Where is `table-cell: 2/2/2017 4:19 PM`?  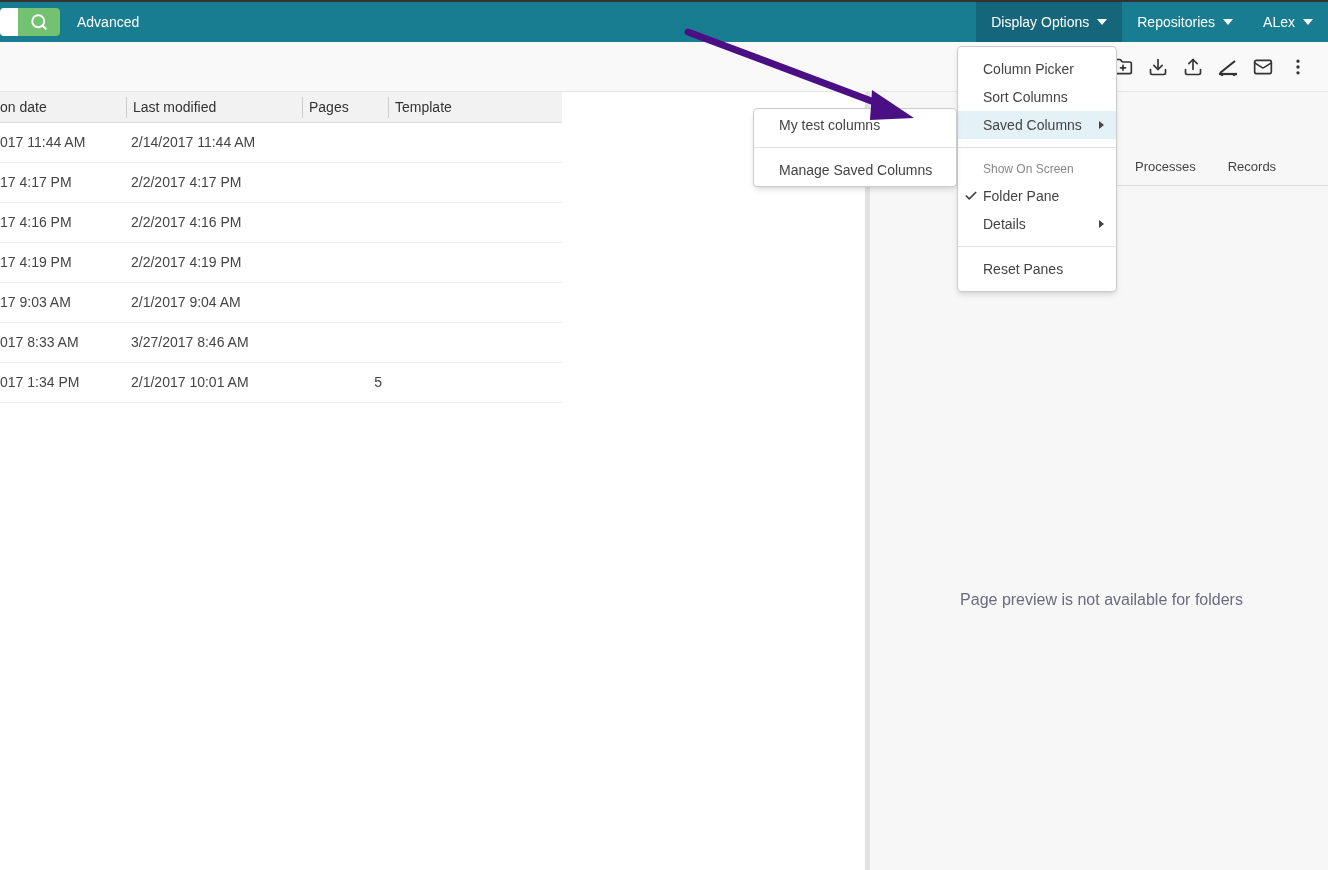
table-cell: 2/2/2017 4:19 PM is located at coordinates (186, 262).